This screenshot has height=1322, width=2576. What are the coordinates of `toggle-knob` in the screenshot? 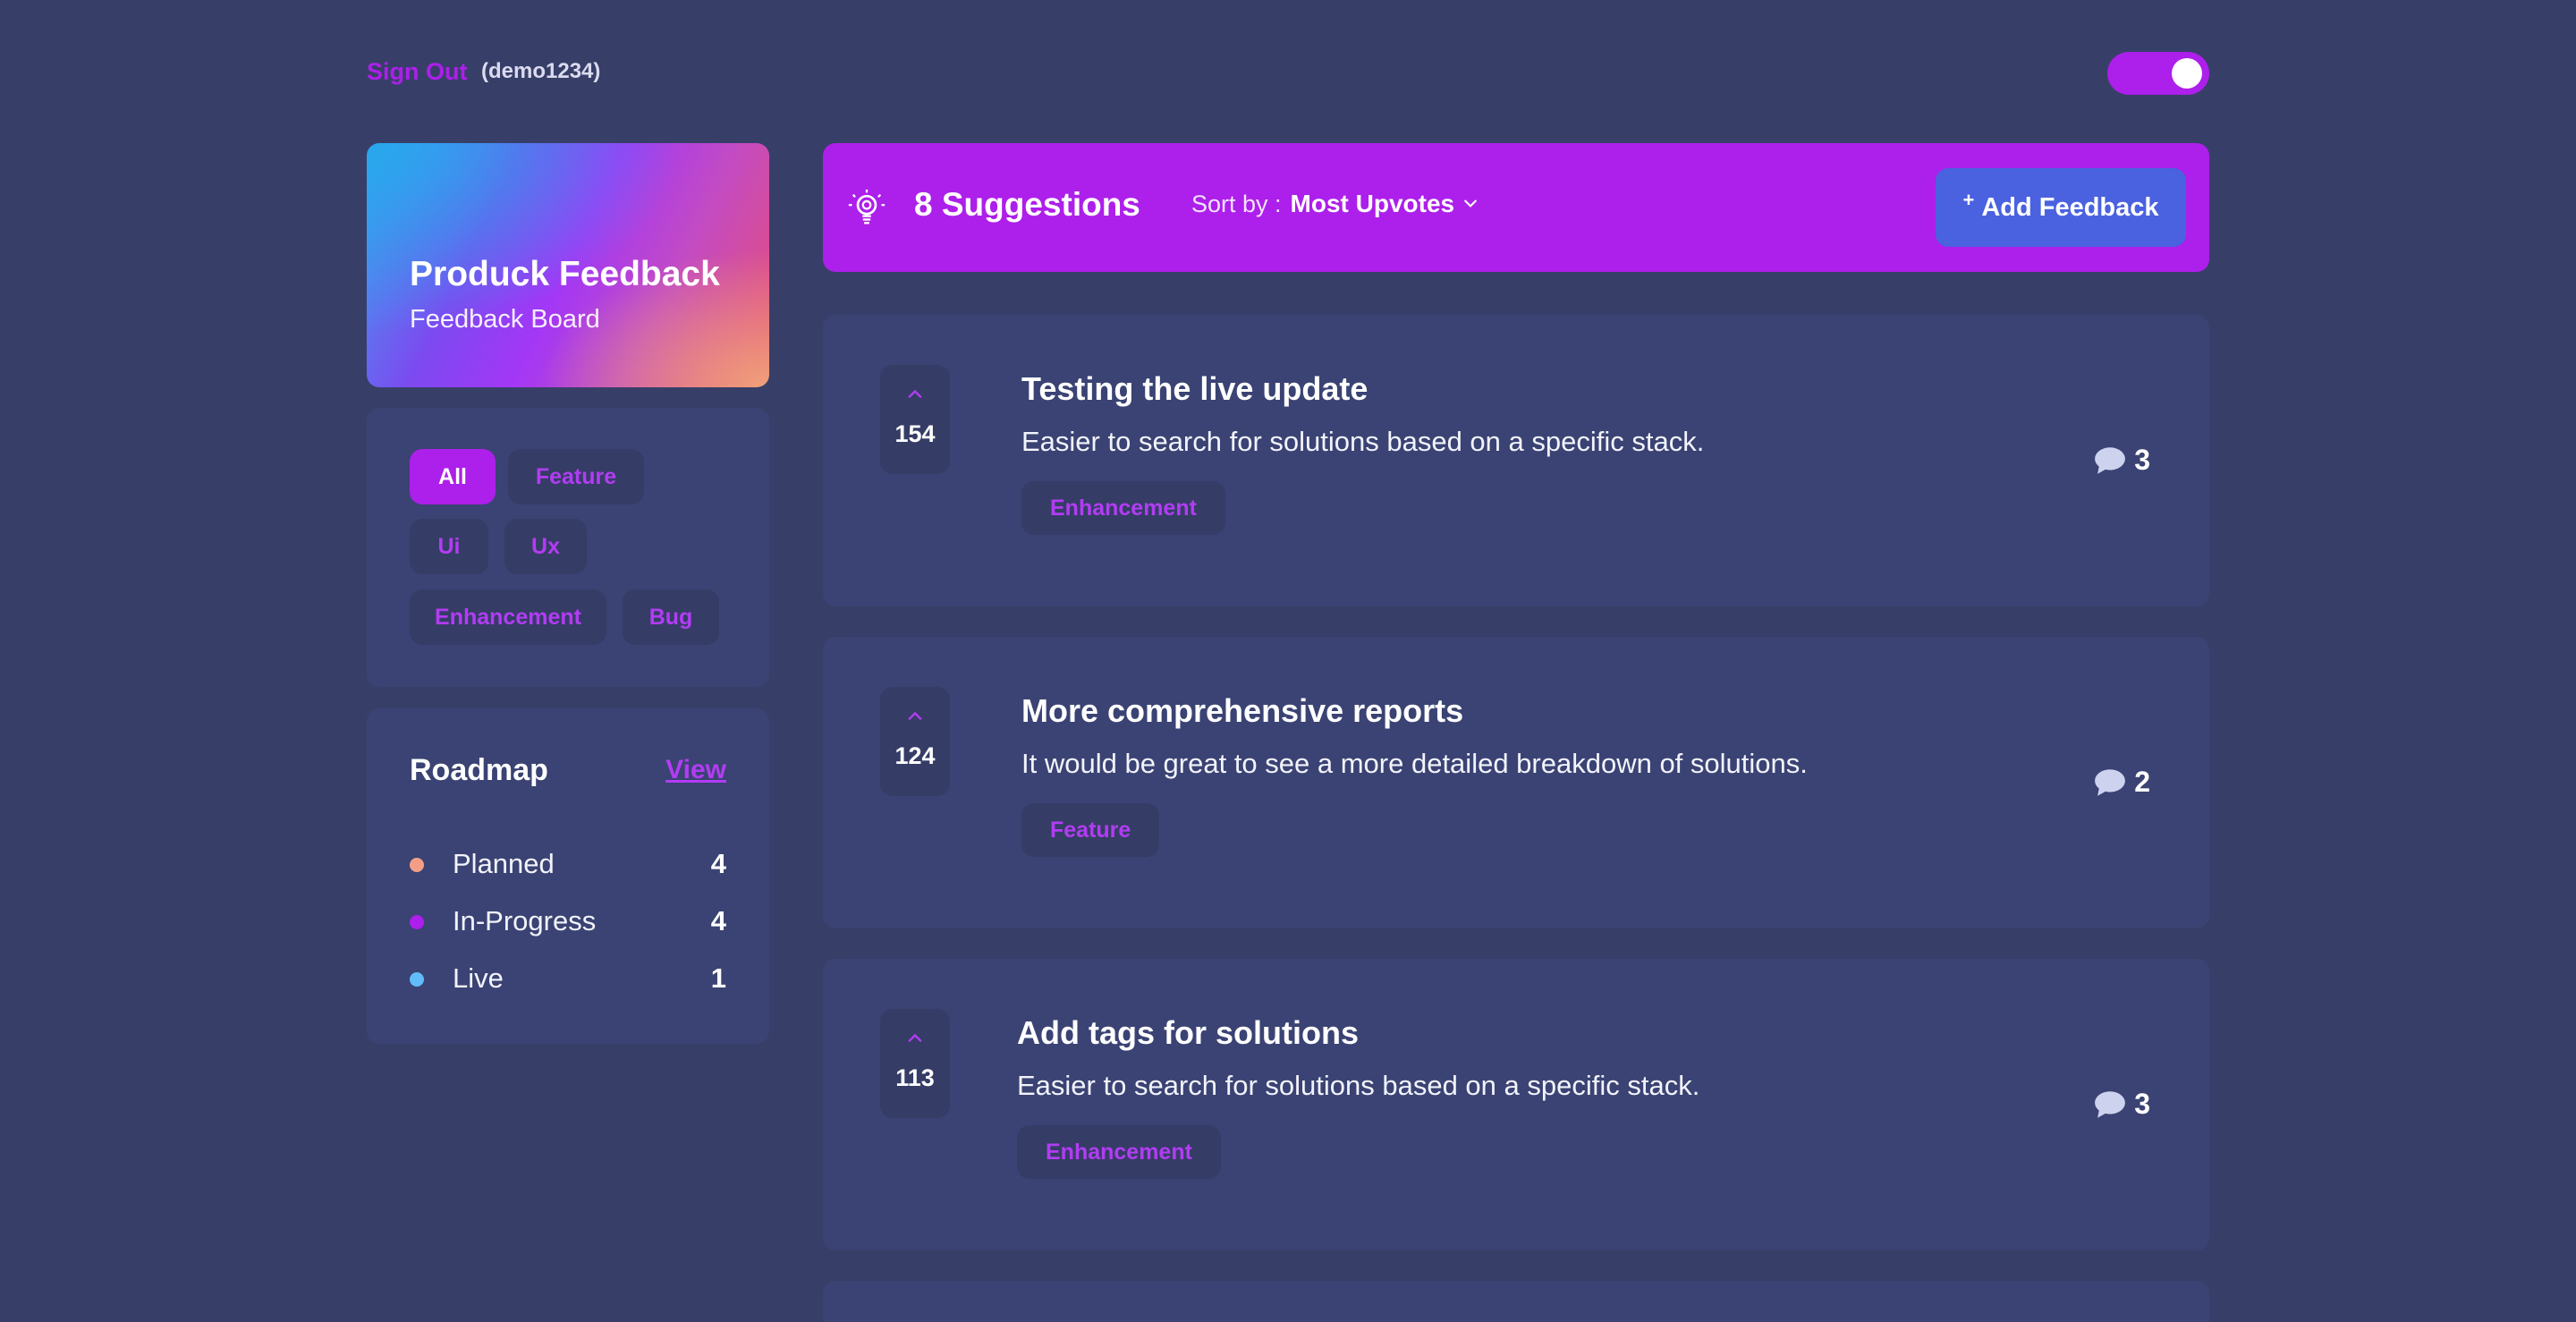 It's located at (2187, 73).